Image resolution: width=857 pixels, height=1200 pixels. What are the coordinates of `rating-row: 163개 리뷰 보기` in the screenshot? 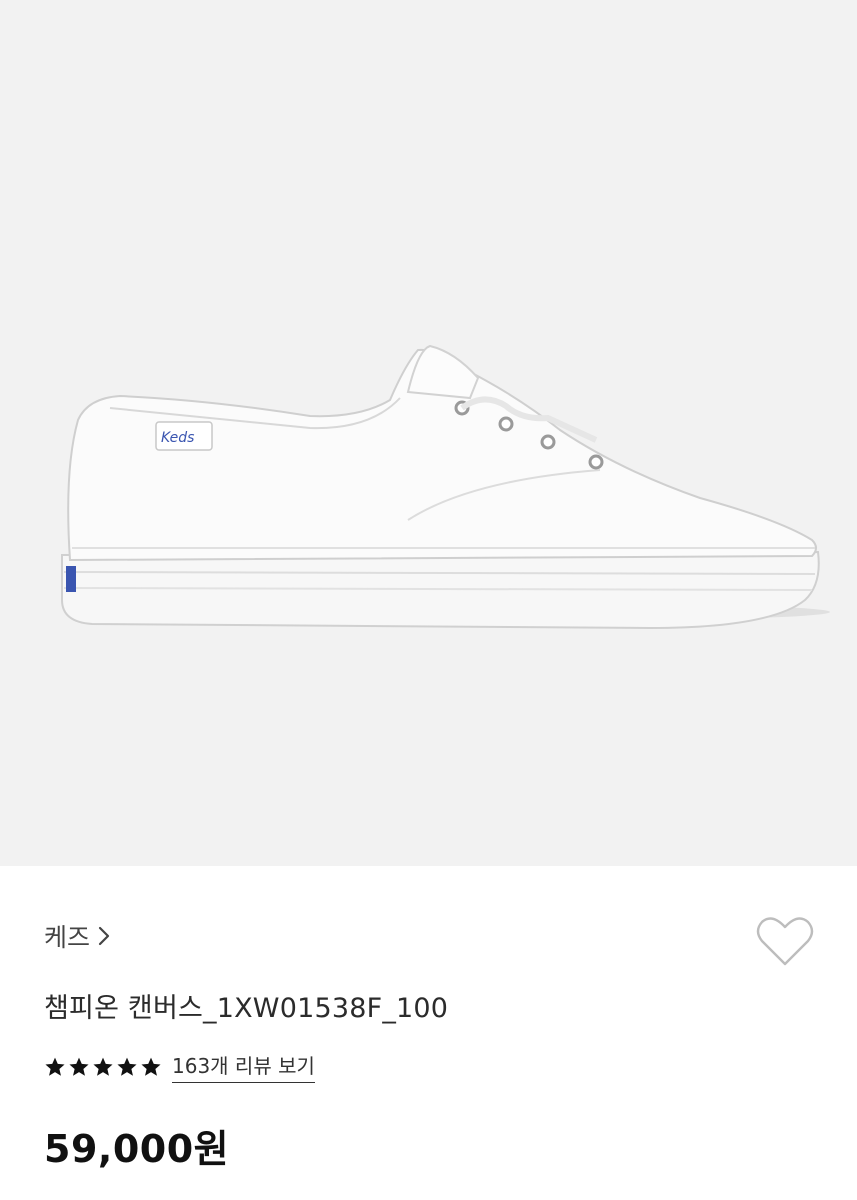 It's located at (179, 1066).